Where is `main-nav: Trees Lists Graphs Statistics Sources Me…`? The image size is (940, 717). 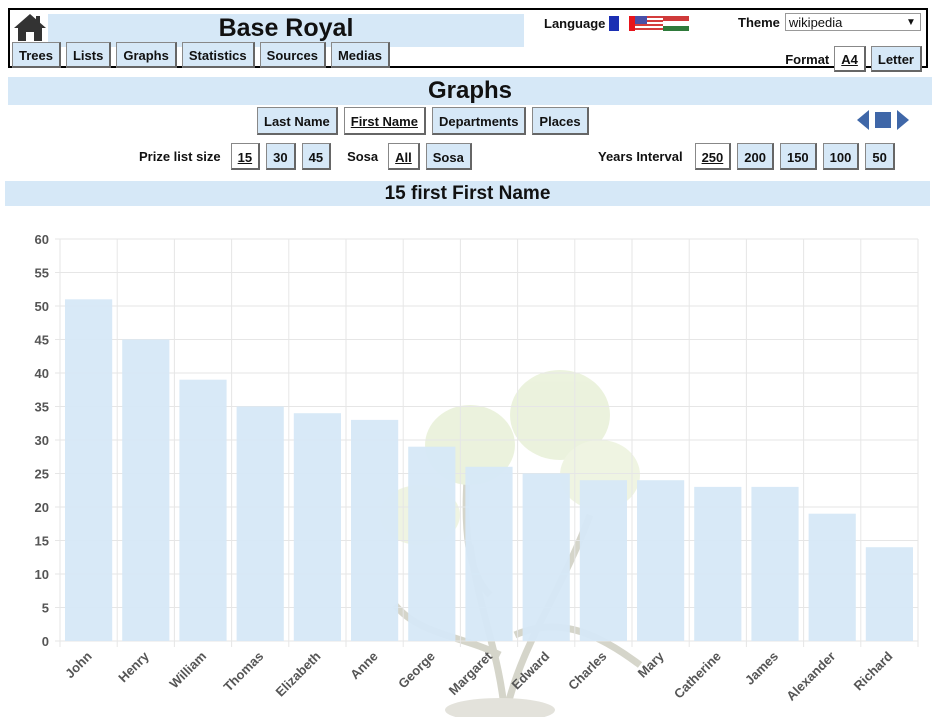 main-nav: Trees Lists Graphs Statistics Sources Me… is located at coordinates (201, 55).